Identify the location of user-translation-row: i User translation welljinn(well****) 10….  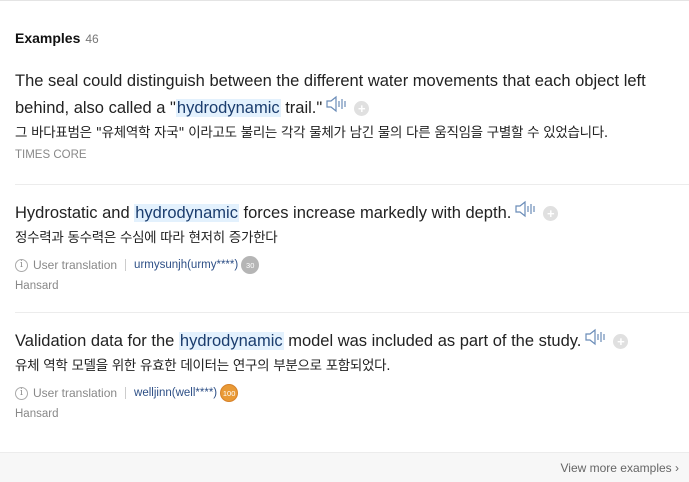
(352, 393).